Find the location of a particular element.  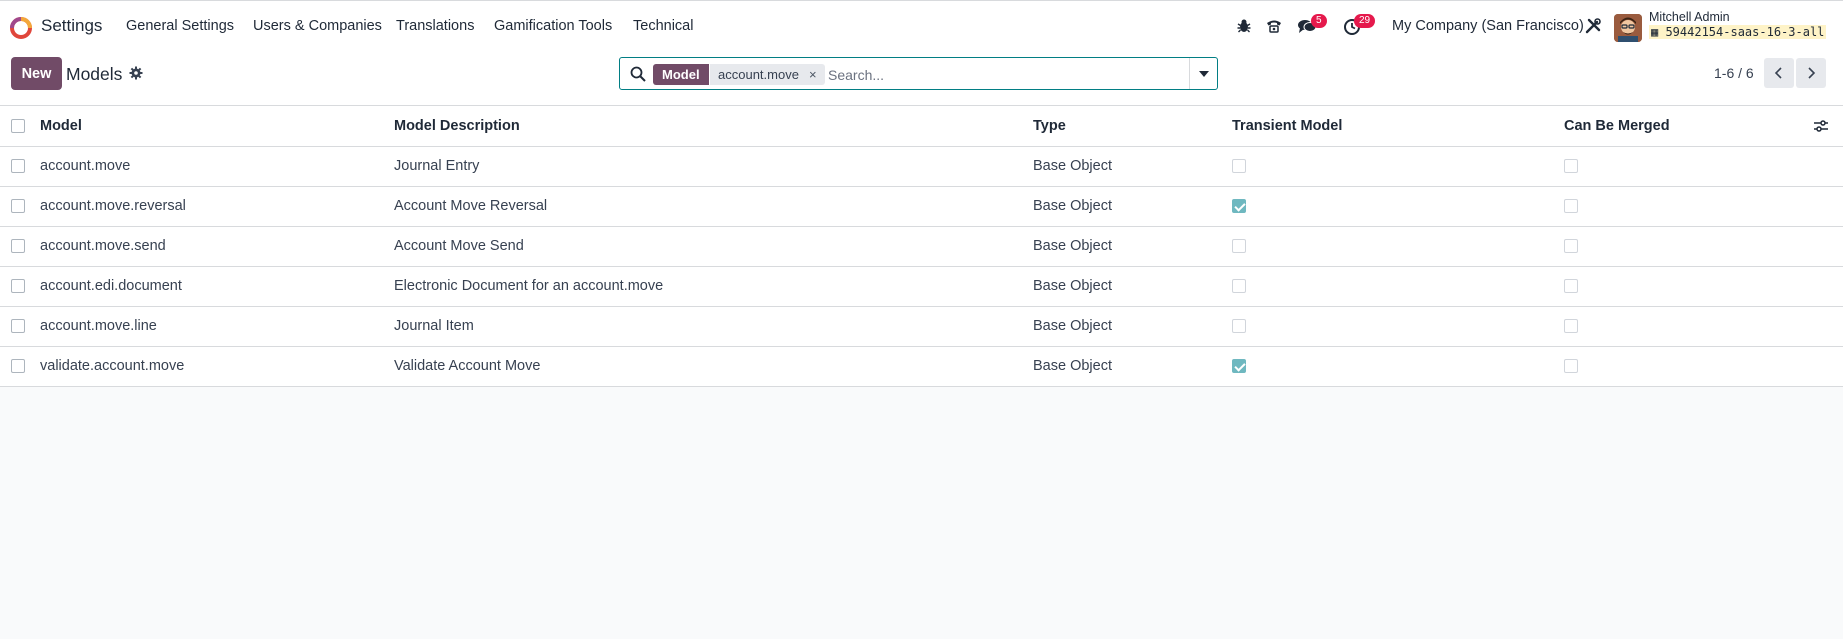

cell-model-description: Validate Account Move is located at coordinates (713, 366).